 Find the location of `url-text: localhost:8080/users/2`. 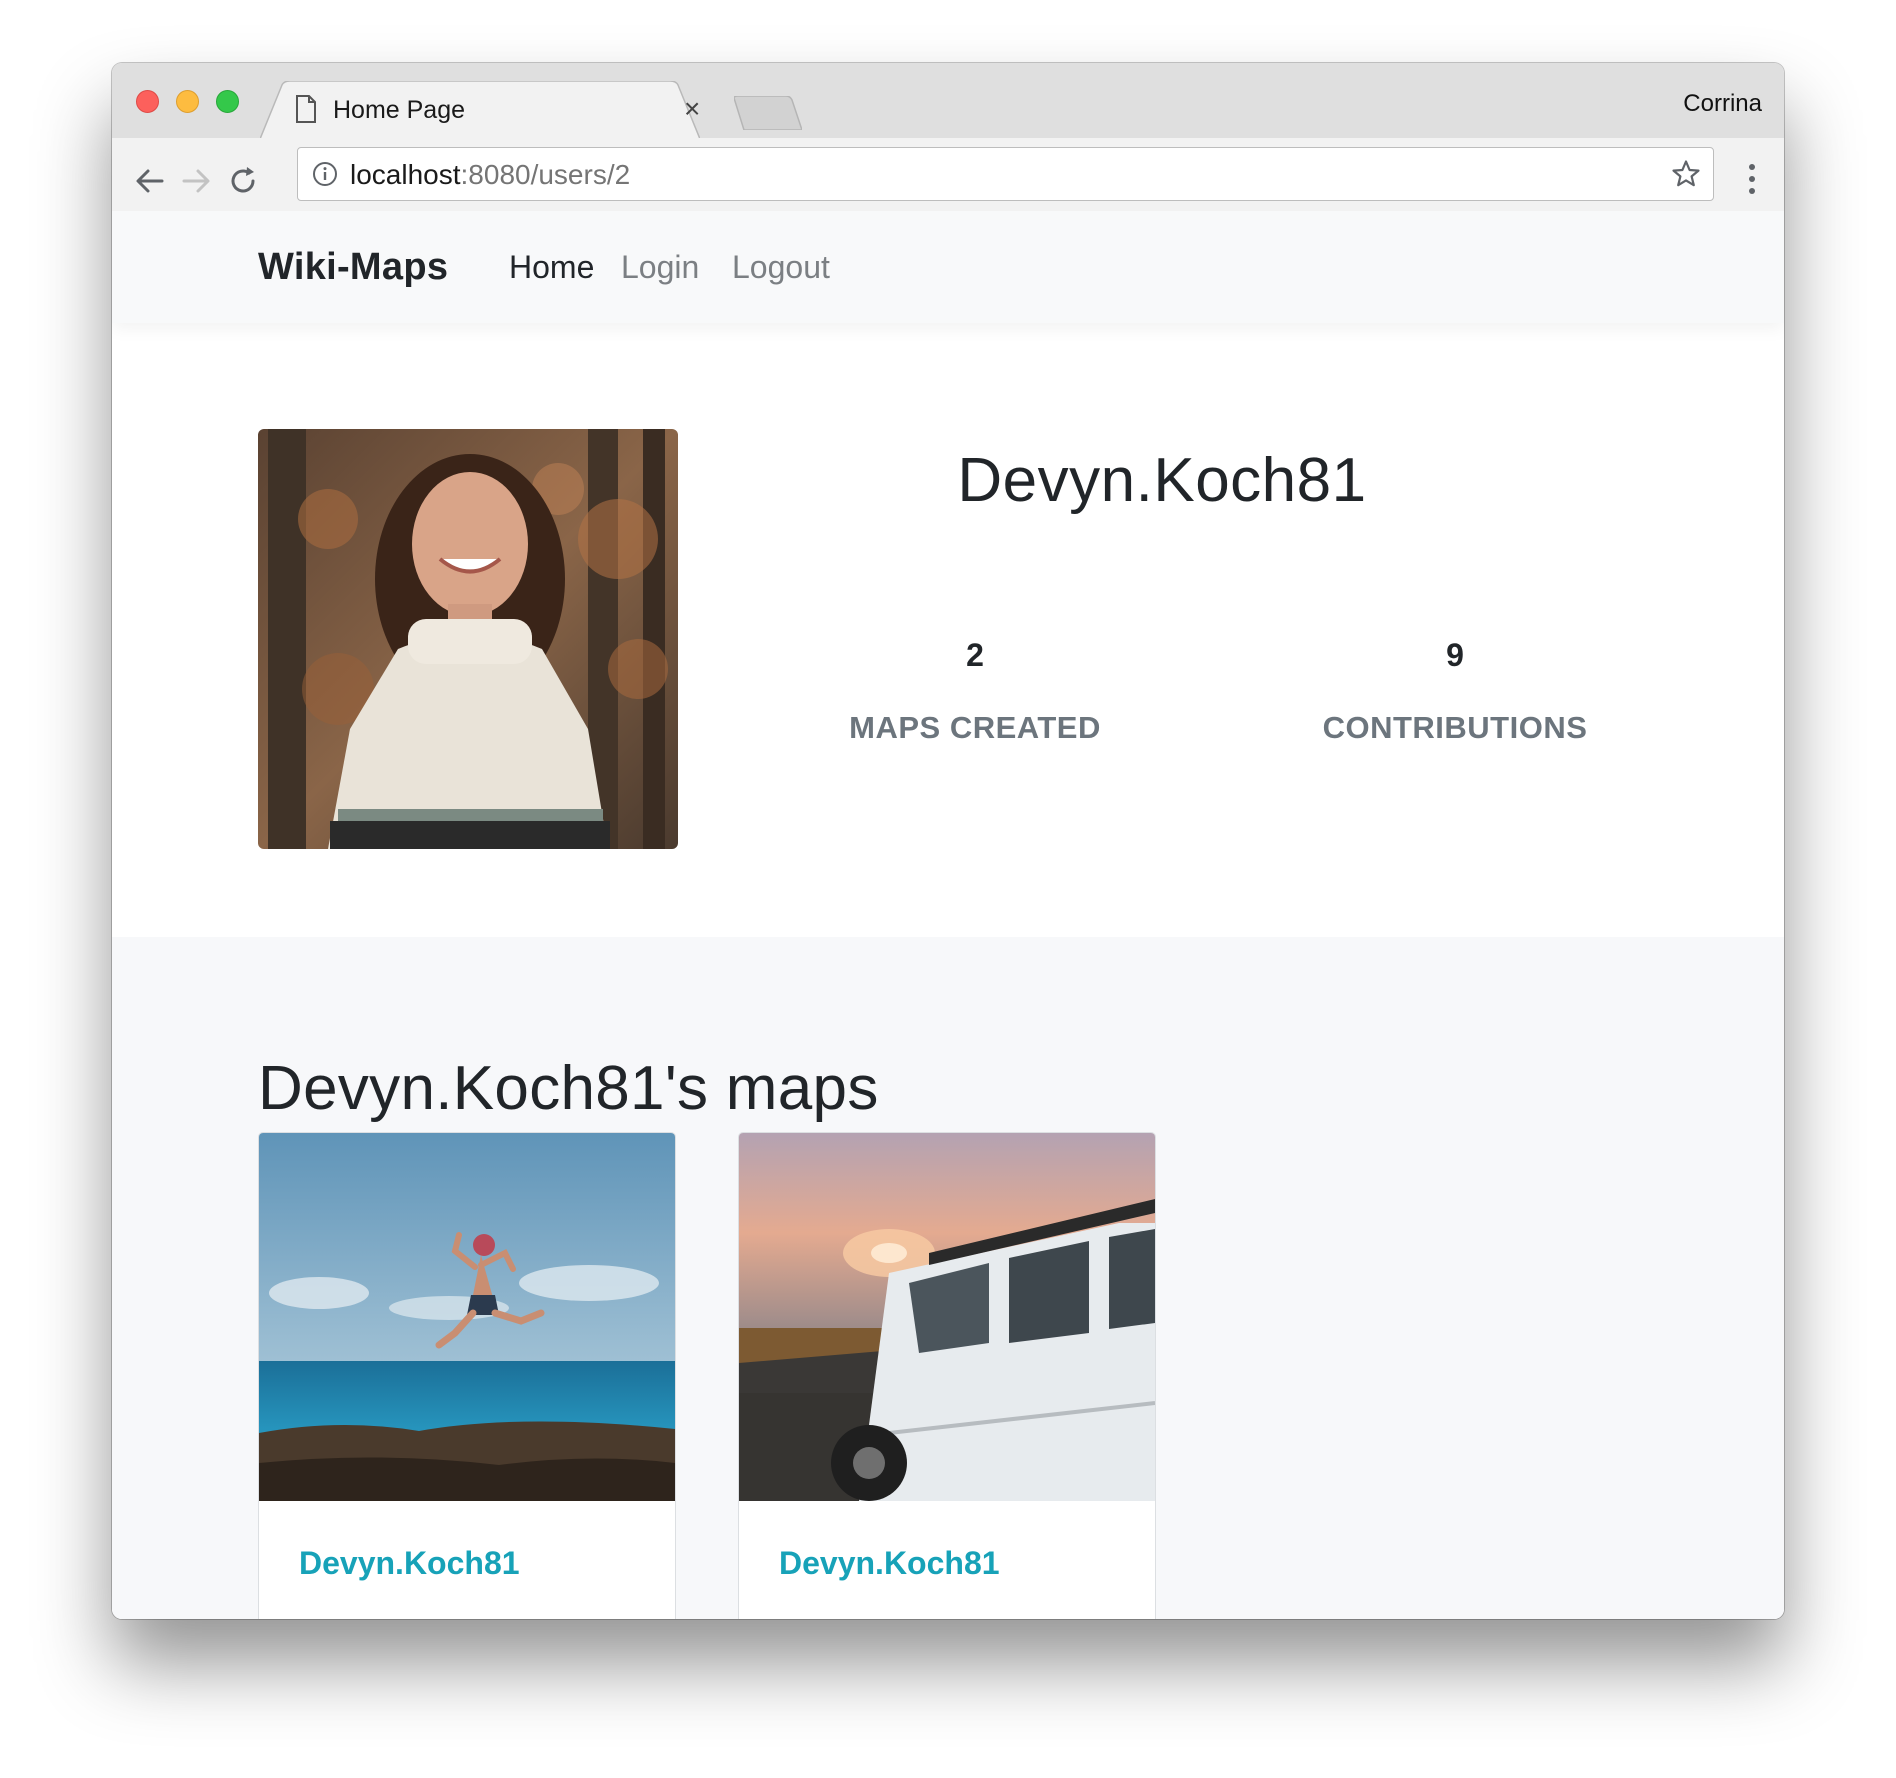

url-text: localhost:8080/users/2 is located at coordinates (490, 175).